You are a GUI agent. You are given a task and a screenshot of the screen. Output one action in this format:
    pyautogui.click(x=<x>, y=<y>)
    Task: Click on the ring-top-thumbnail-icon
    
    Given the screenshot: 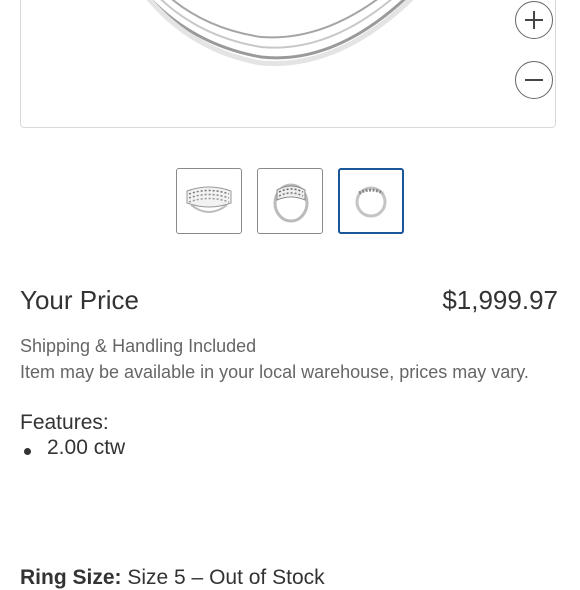 What is the action you would take?
    pyautogui.click(x=371, y=202)
    